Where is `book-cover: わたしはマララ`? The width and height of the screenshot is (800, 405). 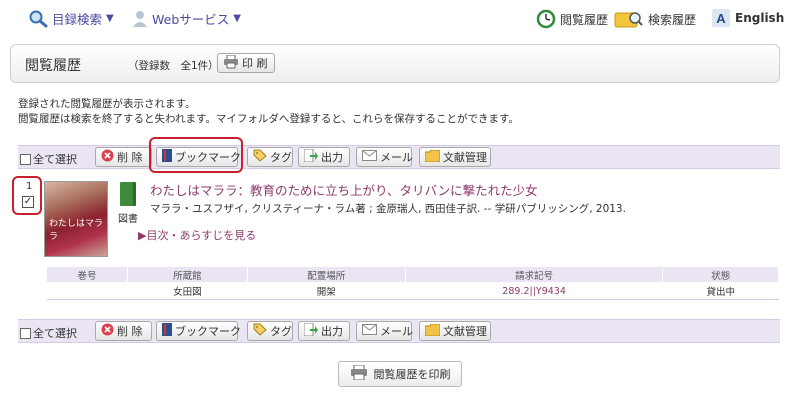
book-cover: わたしはマララ is located at coordinates (76, 219).